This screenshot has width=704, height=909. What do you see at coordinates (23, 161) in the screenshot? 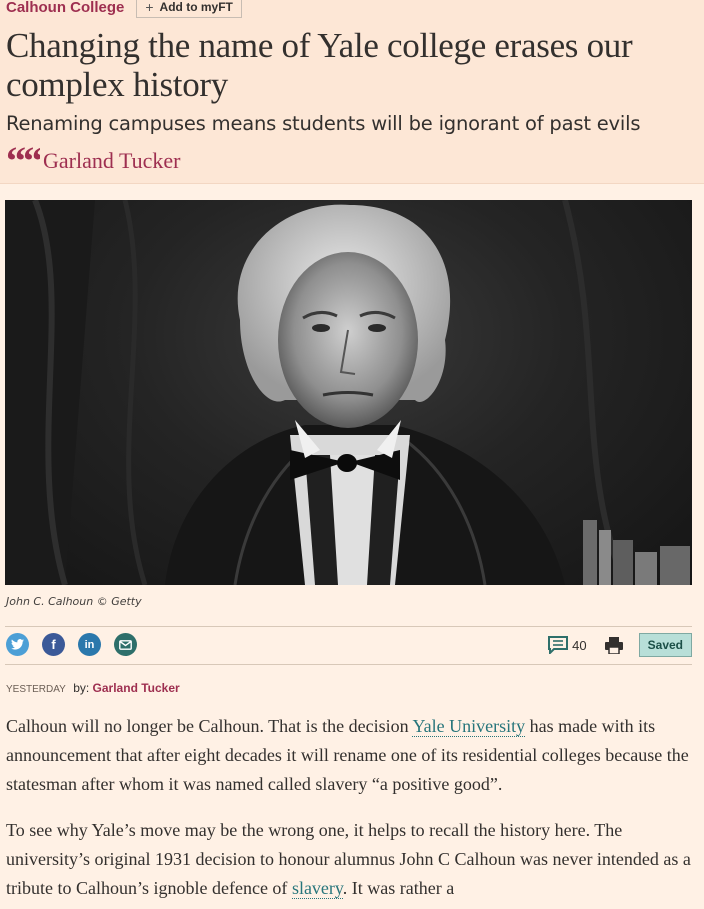
I see `quote-icon: ““` at bounding box center [23, 161].